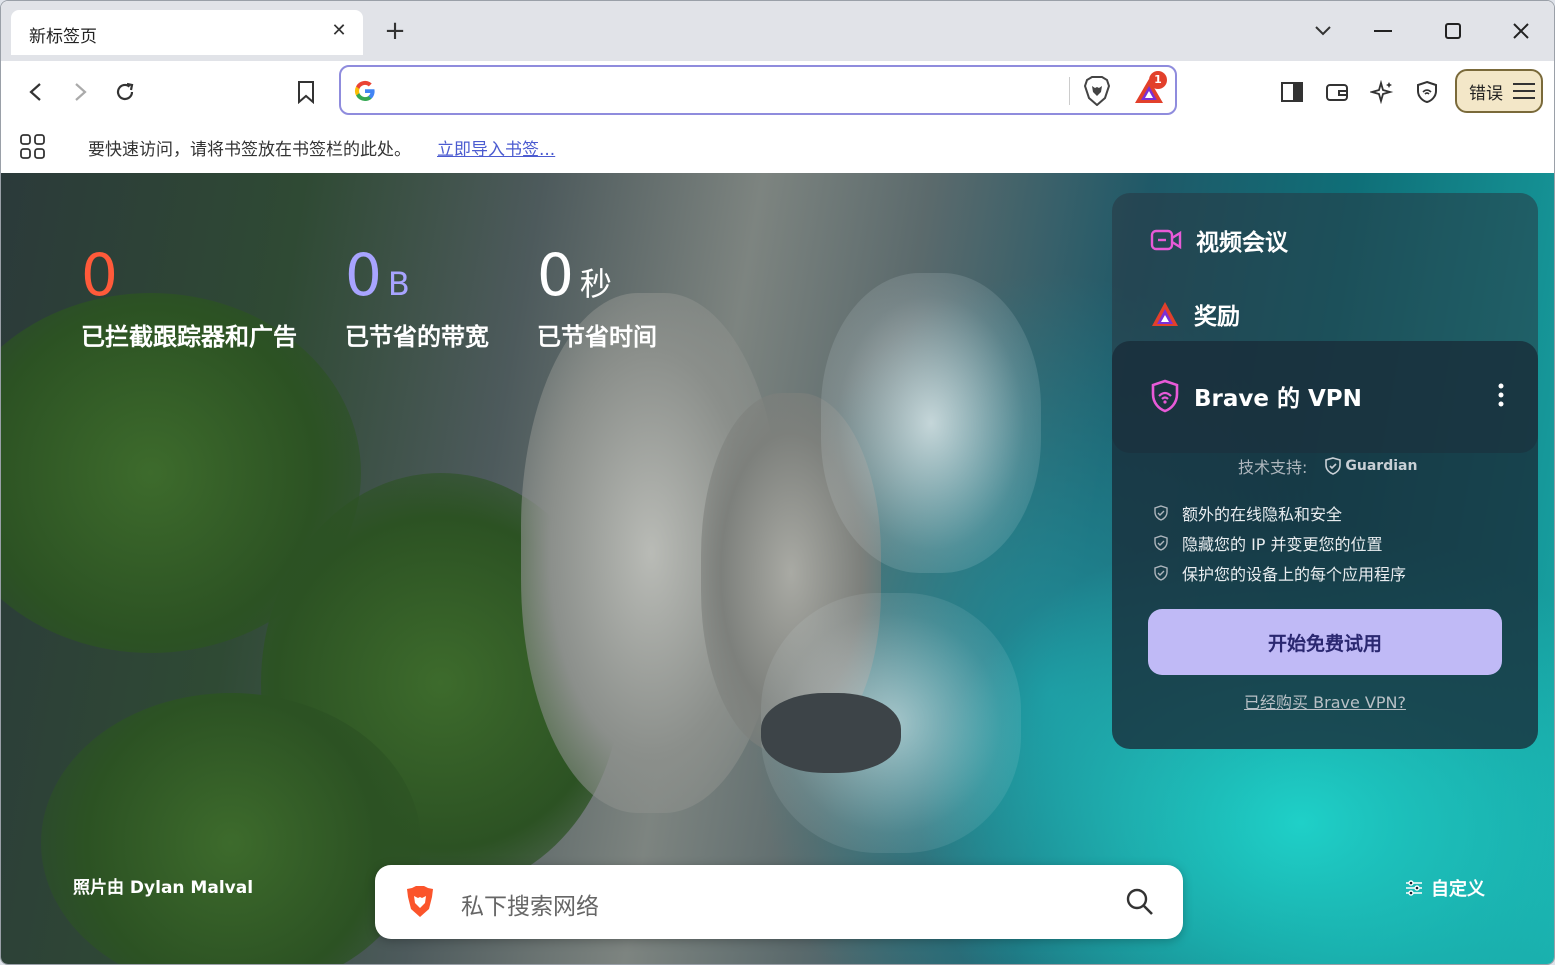 This screenshot has height=965, width=1555. I want to click on toolbar: 1 错误, so click(777, 92).